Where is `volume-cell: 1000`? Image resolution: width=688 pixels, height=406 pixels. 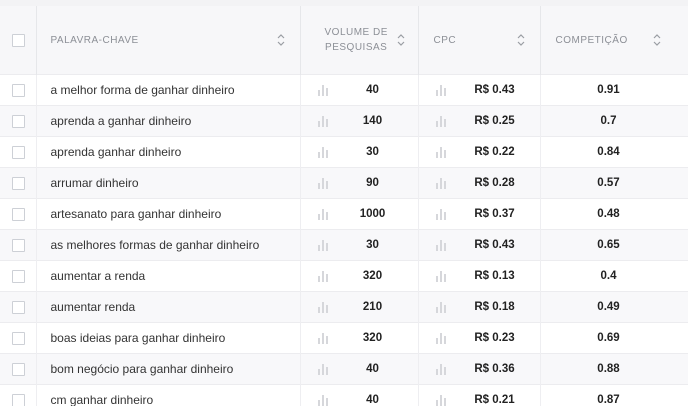
volume-cell: 1000 is located at coordinates (358, 214).